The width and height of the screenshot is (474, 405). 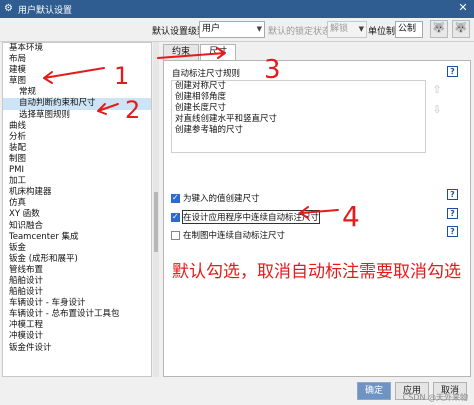 I want to click on sidebar-item: 车辆设计 - 车身设计, so click(x=77, y=303).